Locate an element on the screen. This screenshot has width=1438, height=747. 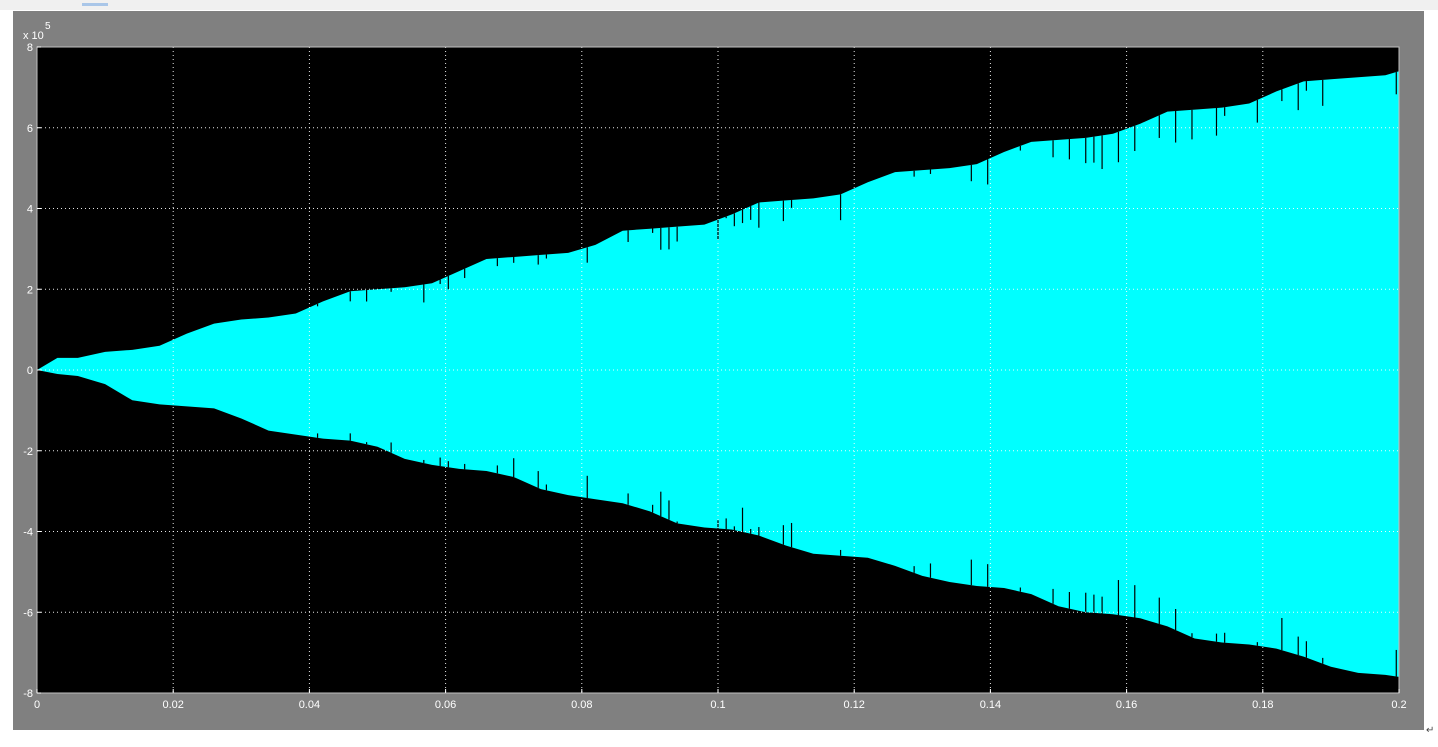
y-tick-label: 8 is located at coordinates (30, 48).